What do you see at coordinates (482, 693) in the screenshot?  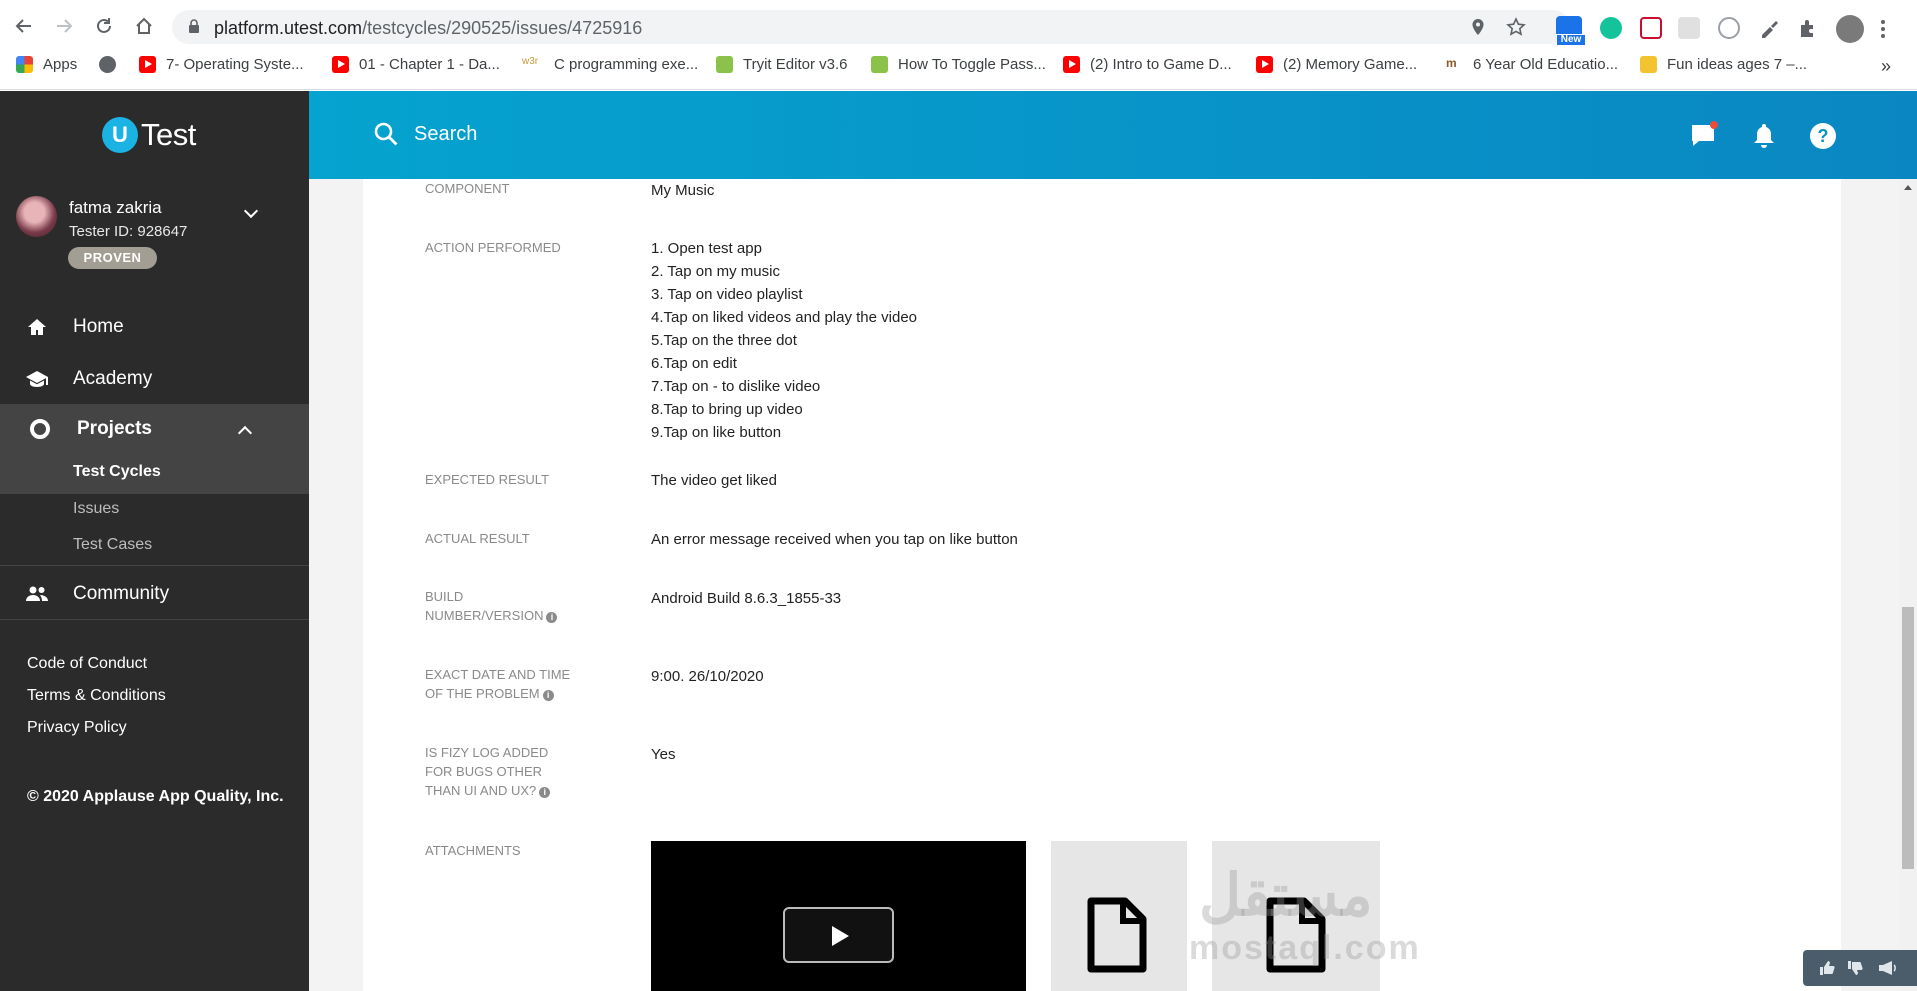 I see `date-label-line: OF THE PROBLEM` at bounding box center [482, 693].